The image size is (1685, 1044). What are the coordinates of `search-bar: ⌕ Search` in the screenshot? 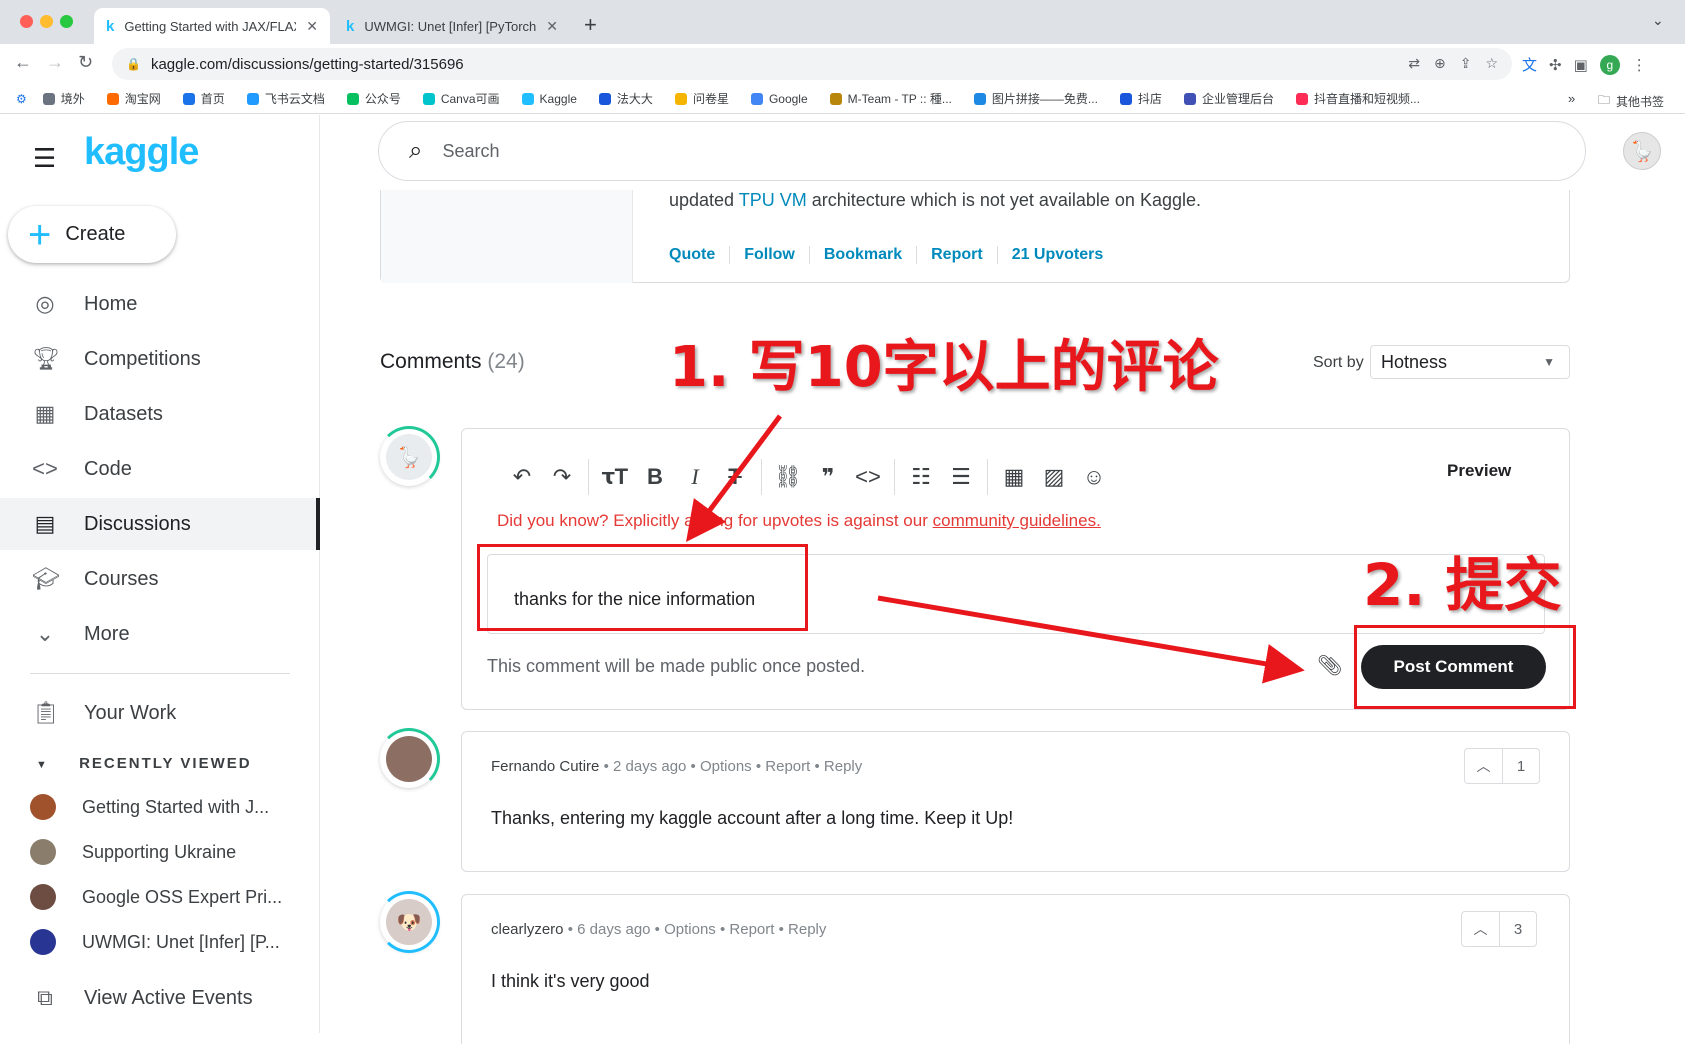 It's located at (982, 151).